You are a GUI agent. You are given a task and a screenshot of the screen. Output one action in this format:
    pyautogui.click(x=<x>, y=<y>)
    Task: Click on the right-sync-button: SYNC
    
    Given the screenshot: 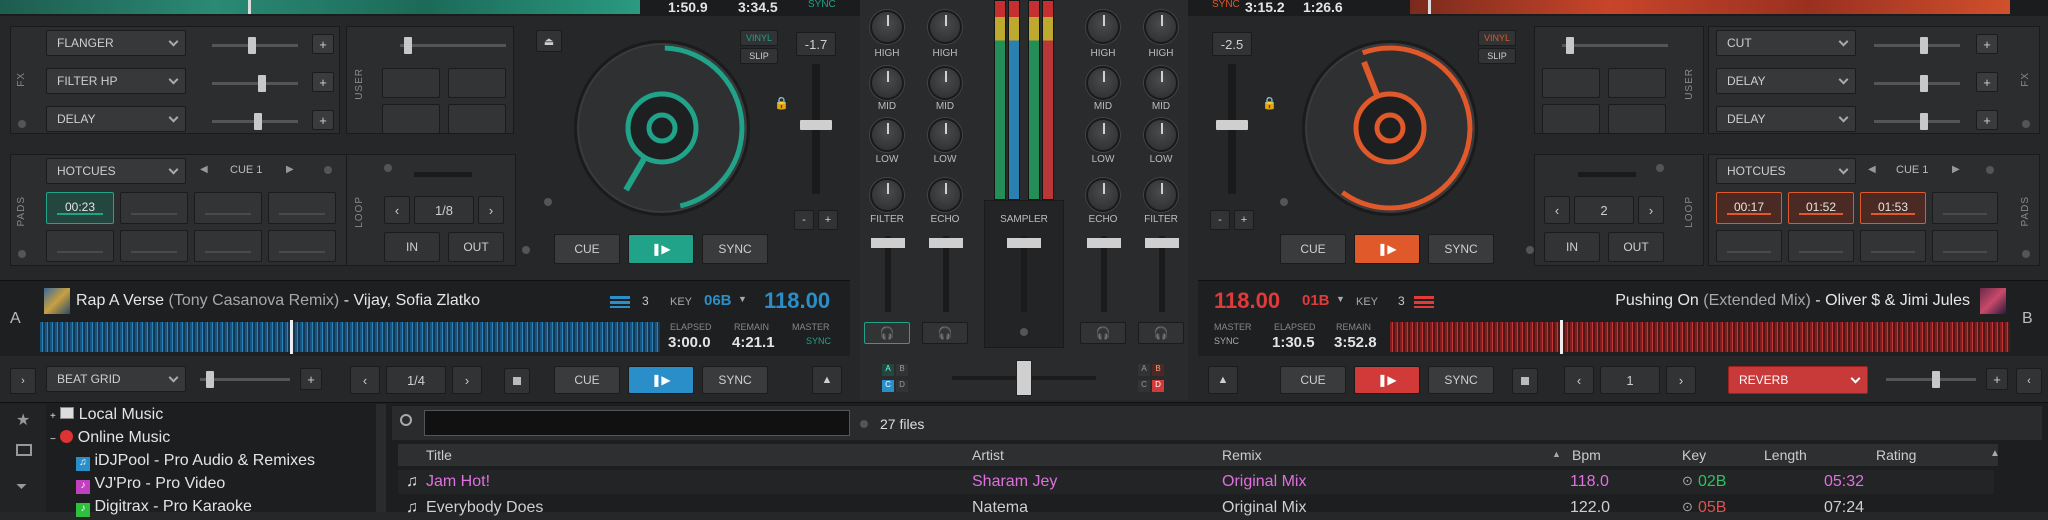 What is the action you would take?
    pyautogui.click(x=1461, y=249)
    